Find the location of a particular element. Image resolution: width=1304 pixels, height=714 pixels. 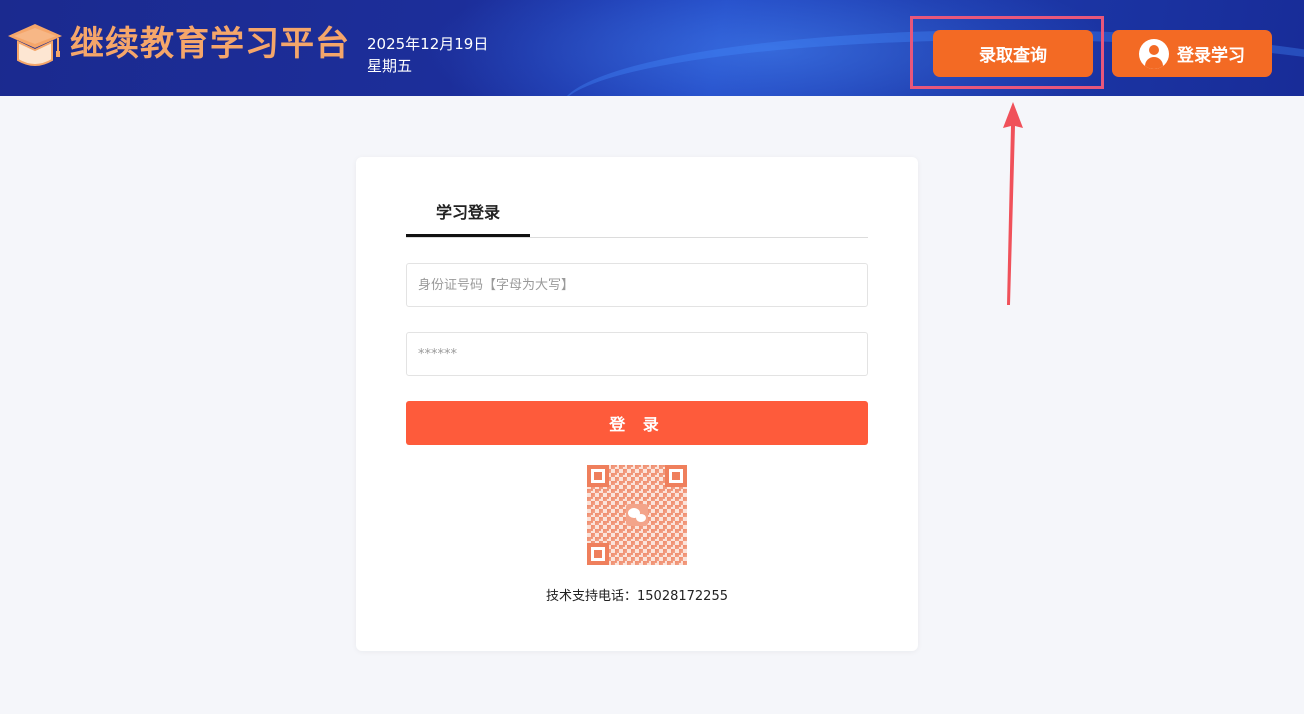

login-study-label: 登录学习 is located at coordinates (1211, 55).